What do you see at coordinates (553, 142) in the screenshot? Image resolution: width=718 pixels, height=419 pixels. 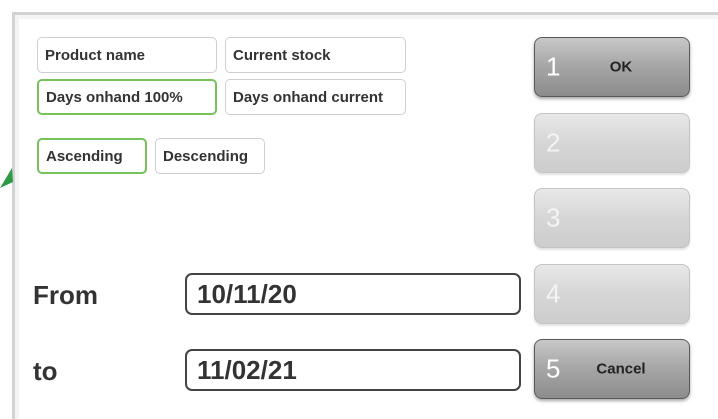 I see `button-number-2: 2` at bounding box center [553, 142].